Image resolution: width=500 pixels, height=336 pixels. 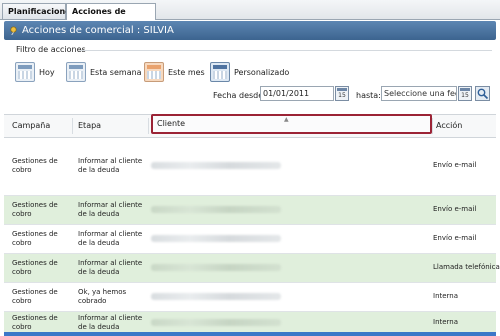 What do you see at coordinates (98, 30) in the screenshot?
I see `panel-title: Acciones de comercial : SILVIA` at bounding box center [98, 30].